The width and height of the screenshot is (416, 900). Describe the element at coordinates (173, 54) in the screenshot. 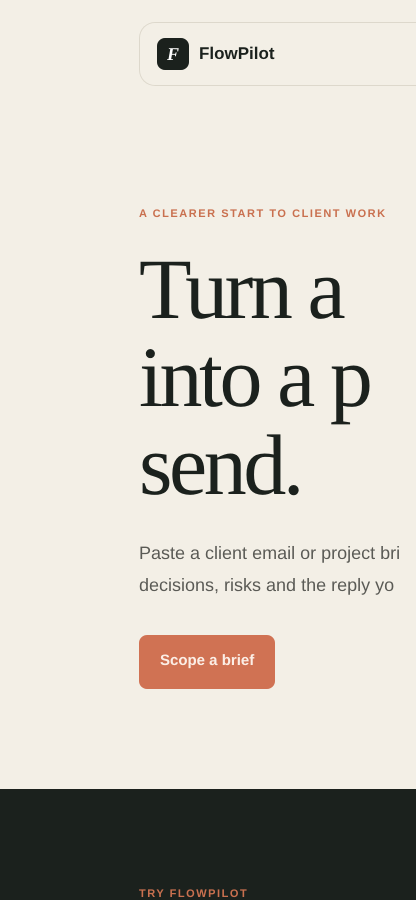

I see `logo-icon: F` at that location.